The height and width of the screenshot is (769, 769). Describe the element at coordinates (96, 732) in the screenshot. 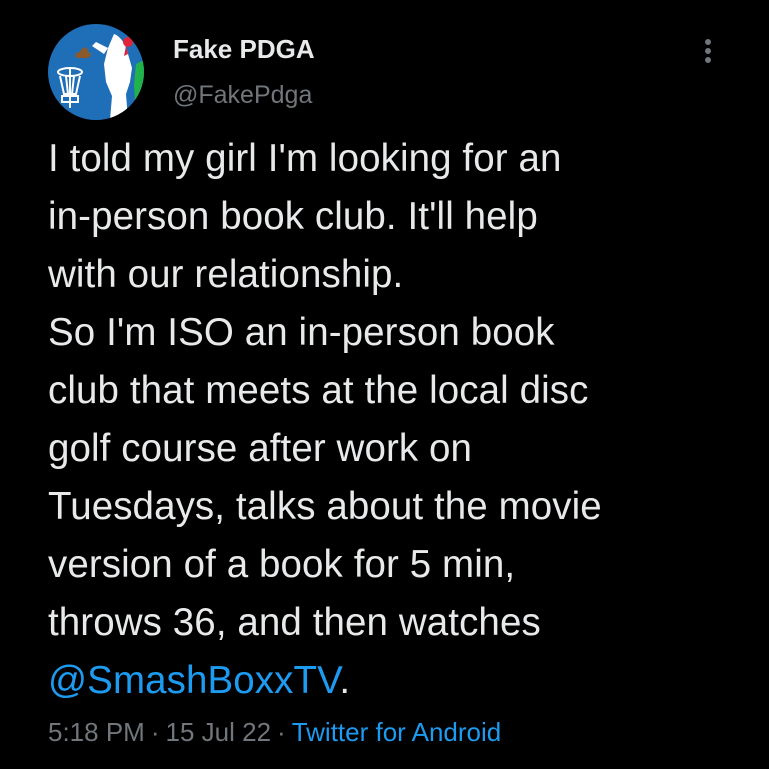

I see `tweet-time: 5:18 PM` at that location.